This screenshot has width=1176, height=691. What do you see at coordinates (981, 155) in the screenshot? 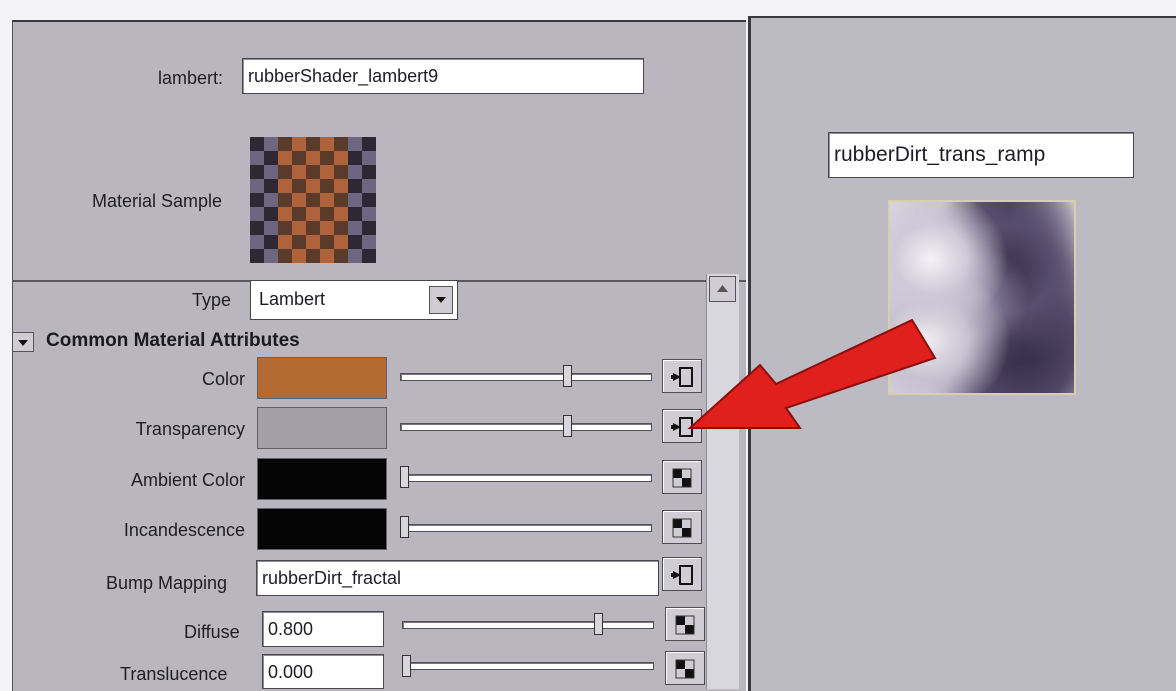
I see `texture-name-field: rubberDirt_trans_ramp` at bounding box center [981, 155].